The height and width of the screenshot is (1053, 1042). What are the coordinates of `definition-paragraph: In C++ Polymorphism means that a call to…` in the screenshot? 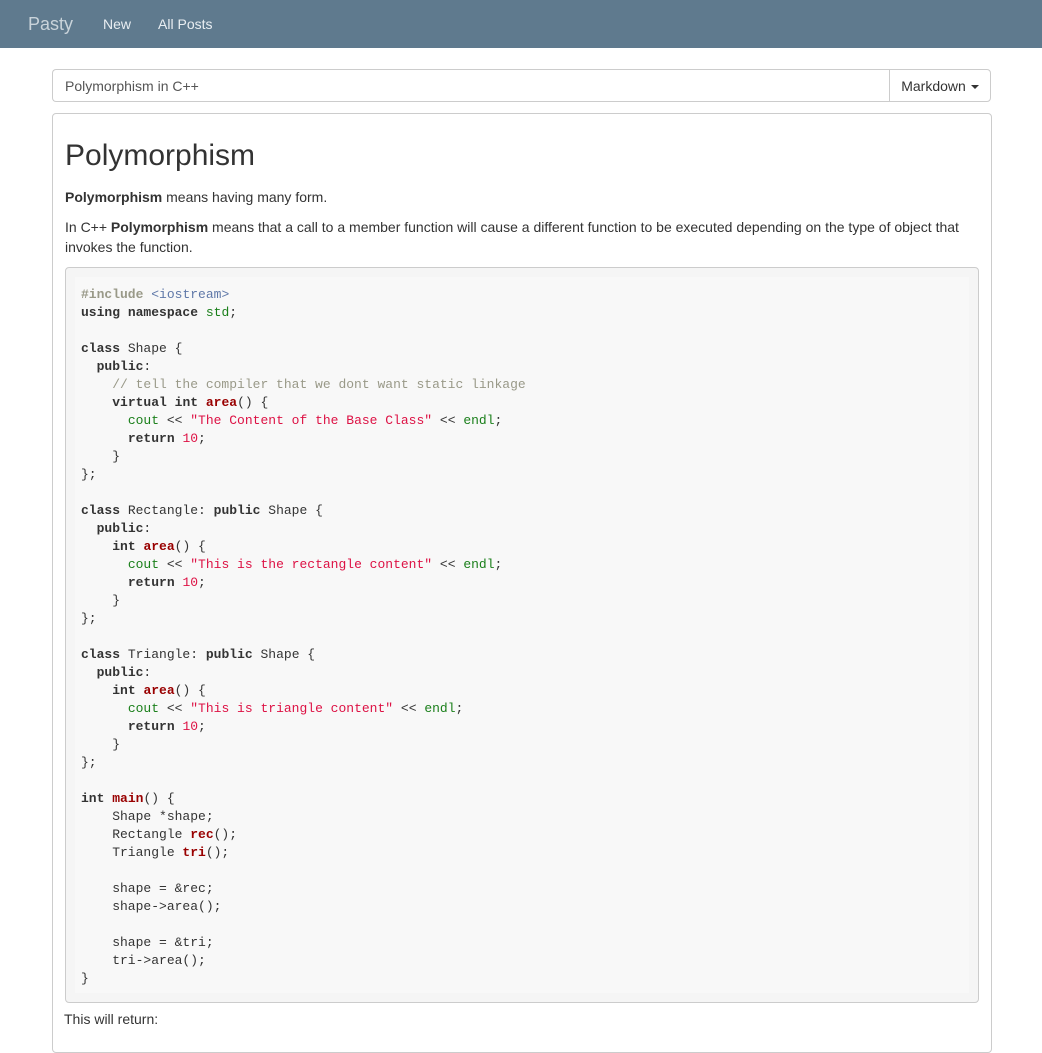 It's located at (522, 237).